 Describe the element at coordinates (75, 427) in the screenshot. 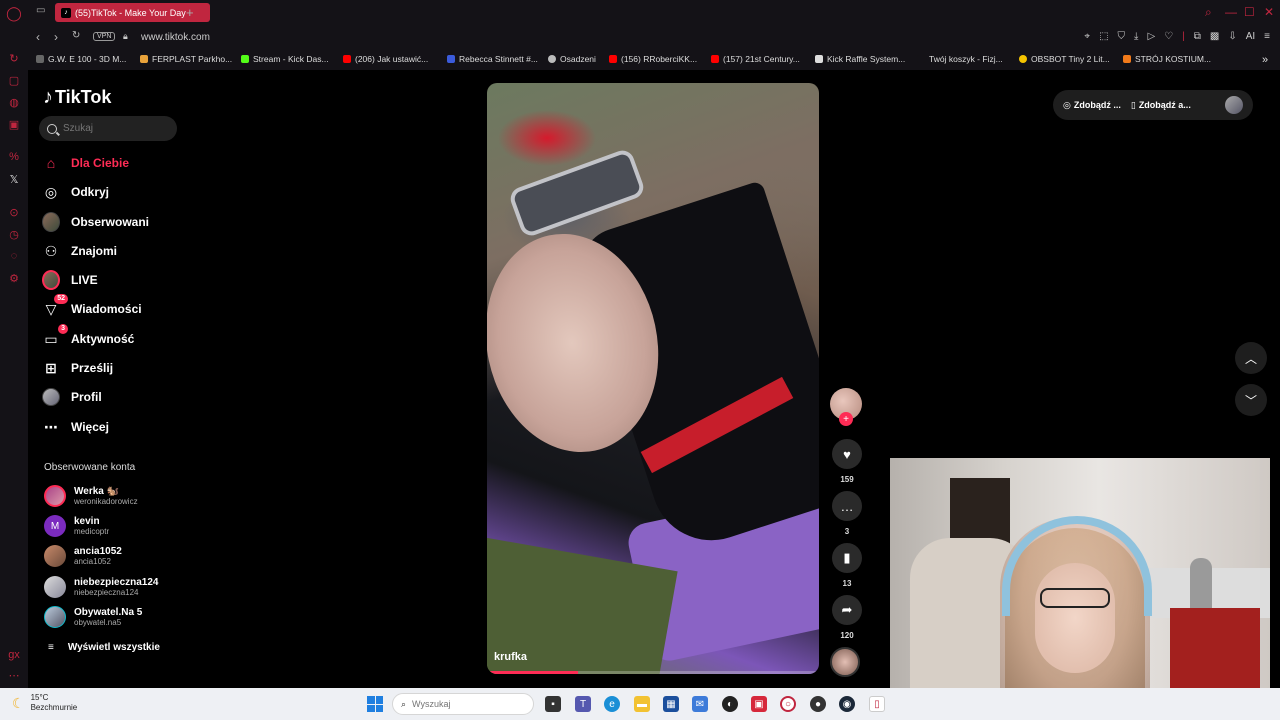

I see `nav-more: ⋯ Więcej` at that location.